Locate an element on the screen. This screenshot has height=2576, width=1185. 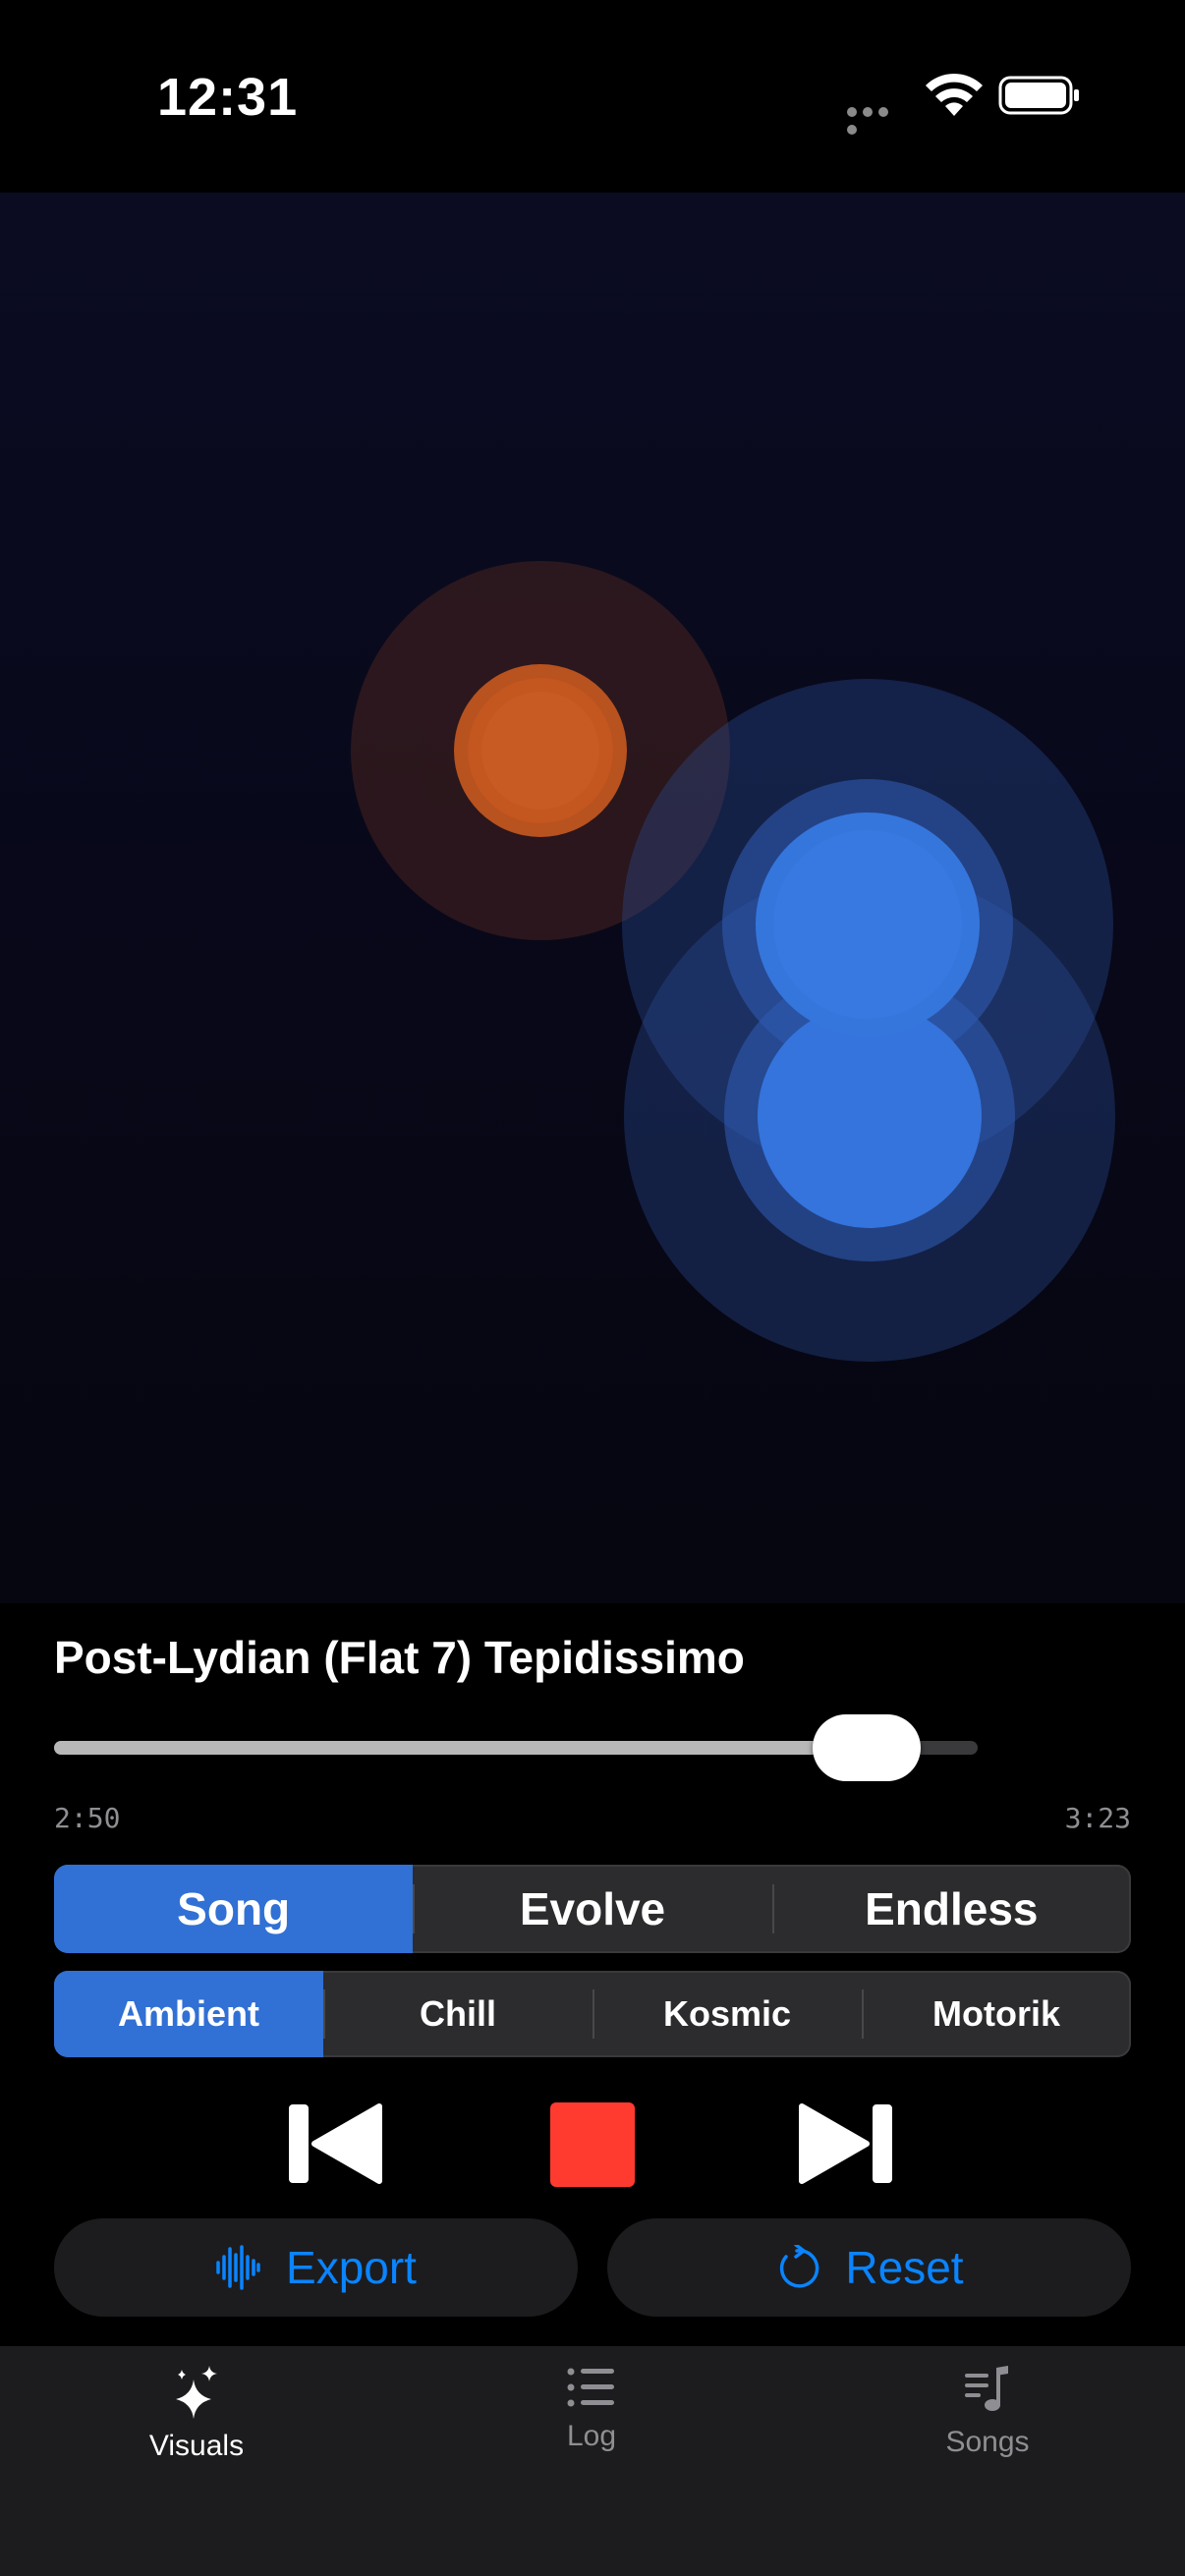
segment-evolve: Evolve is located at coordinates (592, 1909).